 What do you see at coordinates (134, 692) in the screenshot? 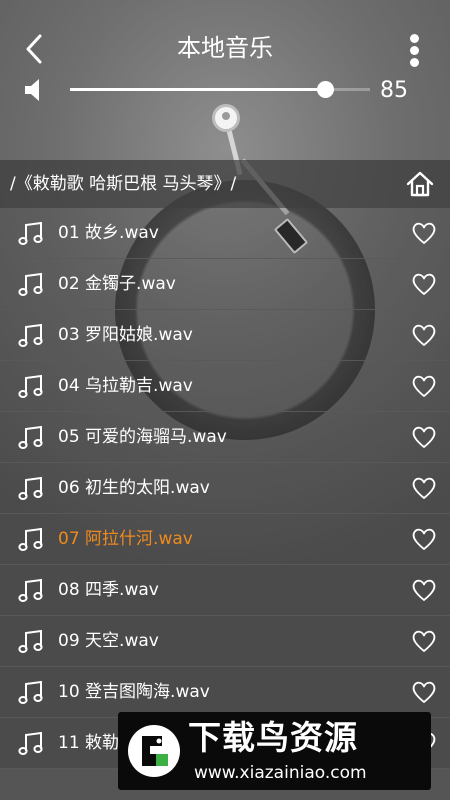
I see `track-name: 10 登吉图陶海.wav` at bounding box center [134, 692].